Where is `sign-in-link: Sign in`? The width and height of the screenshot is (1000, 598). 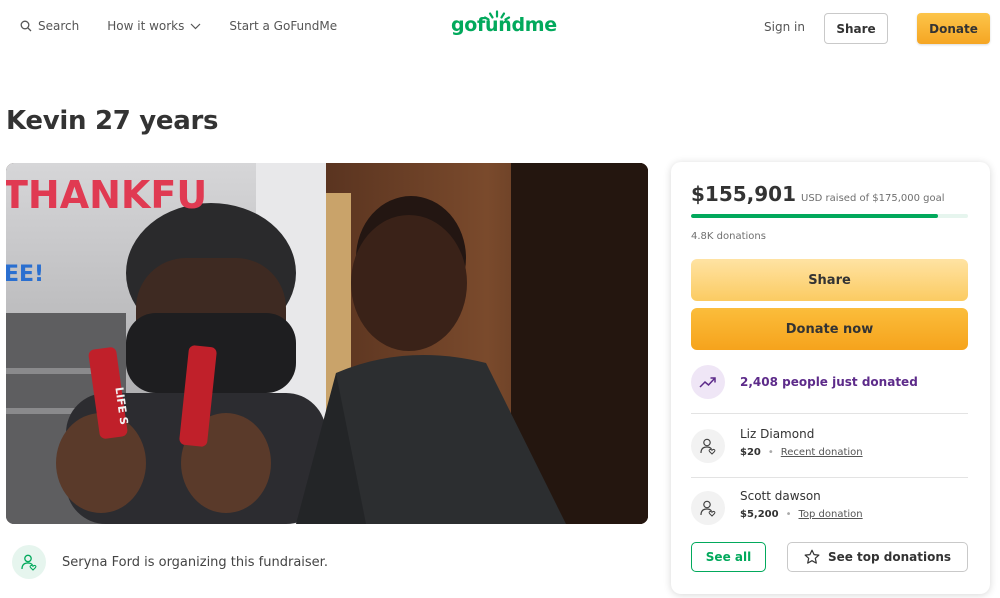
sign-in-link: Sign in is located at coordinates (784, 27).